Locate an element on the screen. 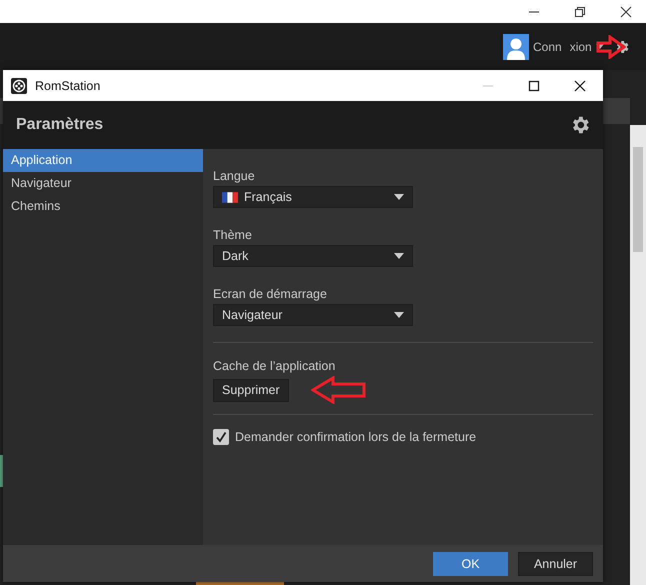  window-title: RomStation is located at coordinates (68, 85).